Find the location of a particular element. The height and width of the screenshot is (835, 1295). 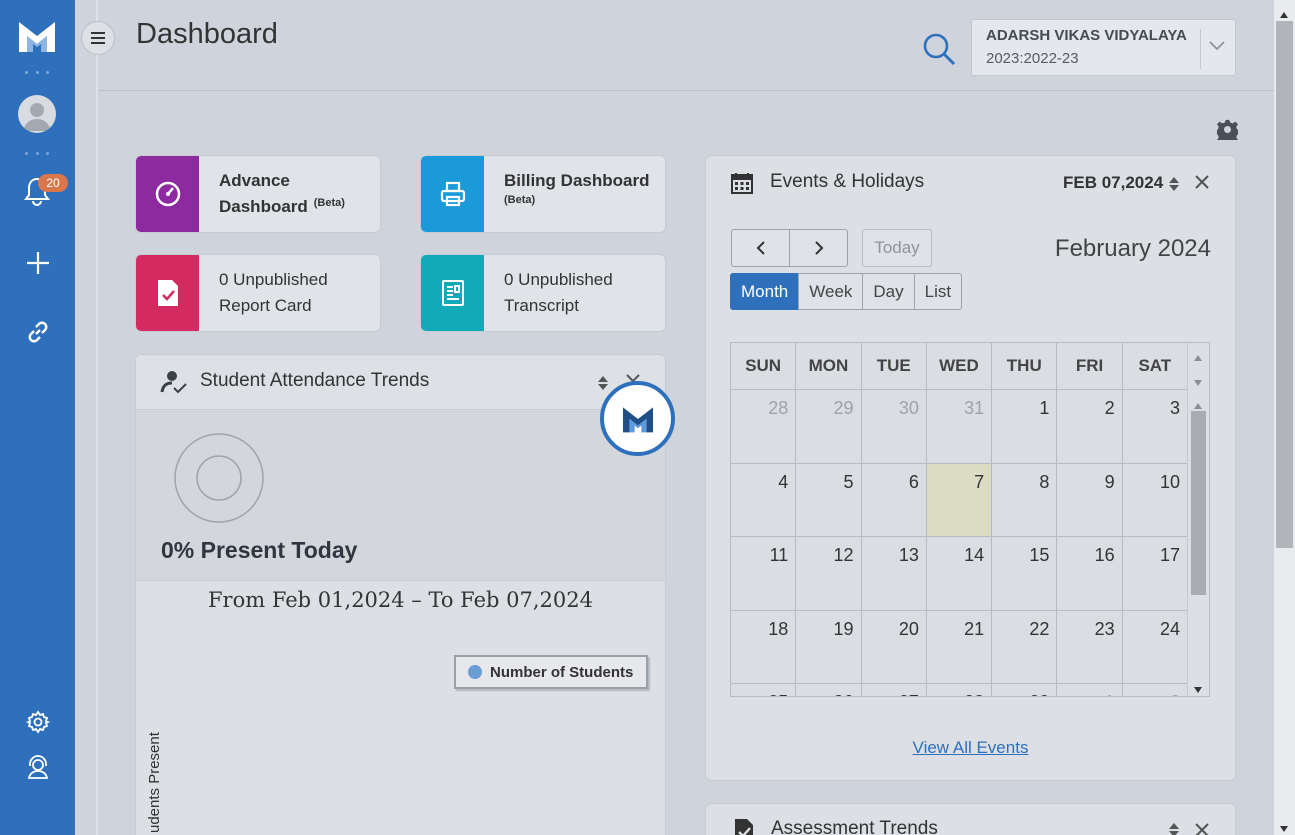

day-cell: 19 is located at coordinates (829, 646).